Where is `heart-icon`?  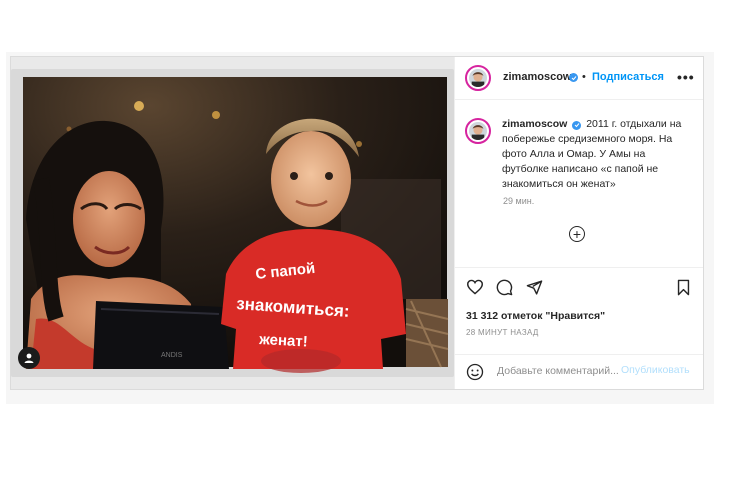
heart-icon is located at coordinates (475, 287).